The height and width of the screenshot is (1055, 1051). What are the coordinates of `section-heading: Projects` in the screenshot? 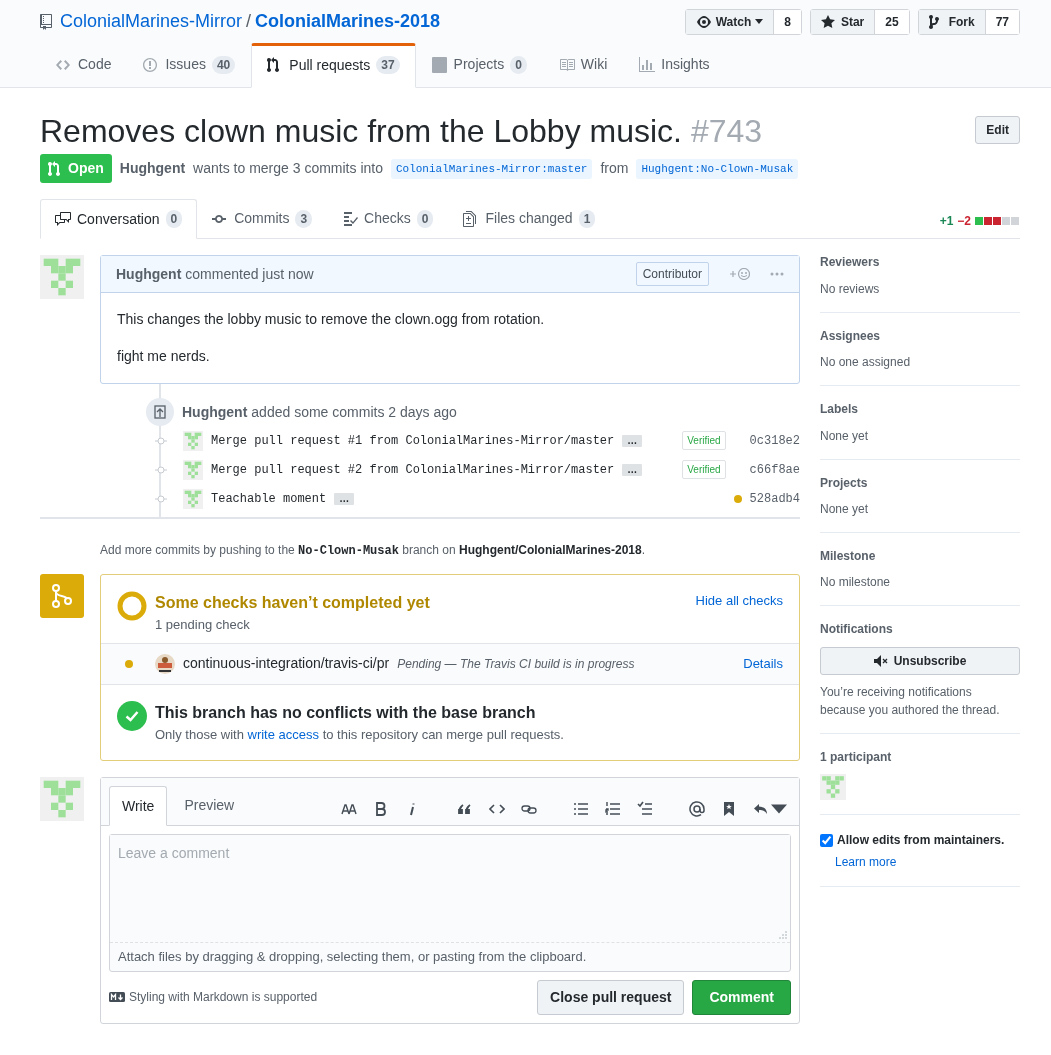 It's located at (920, 482).